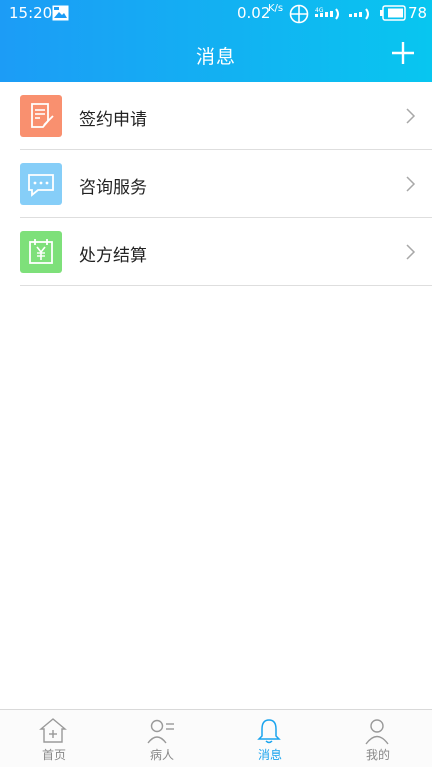  I want to click on tab-label: 首页, so click(53, 755).